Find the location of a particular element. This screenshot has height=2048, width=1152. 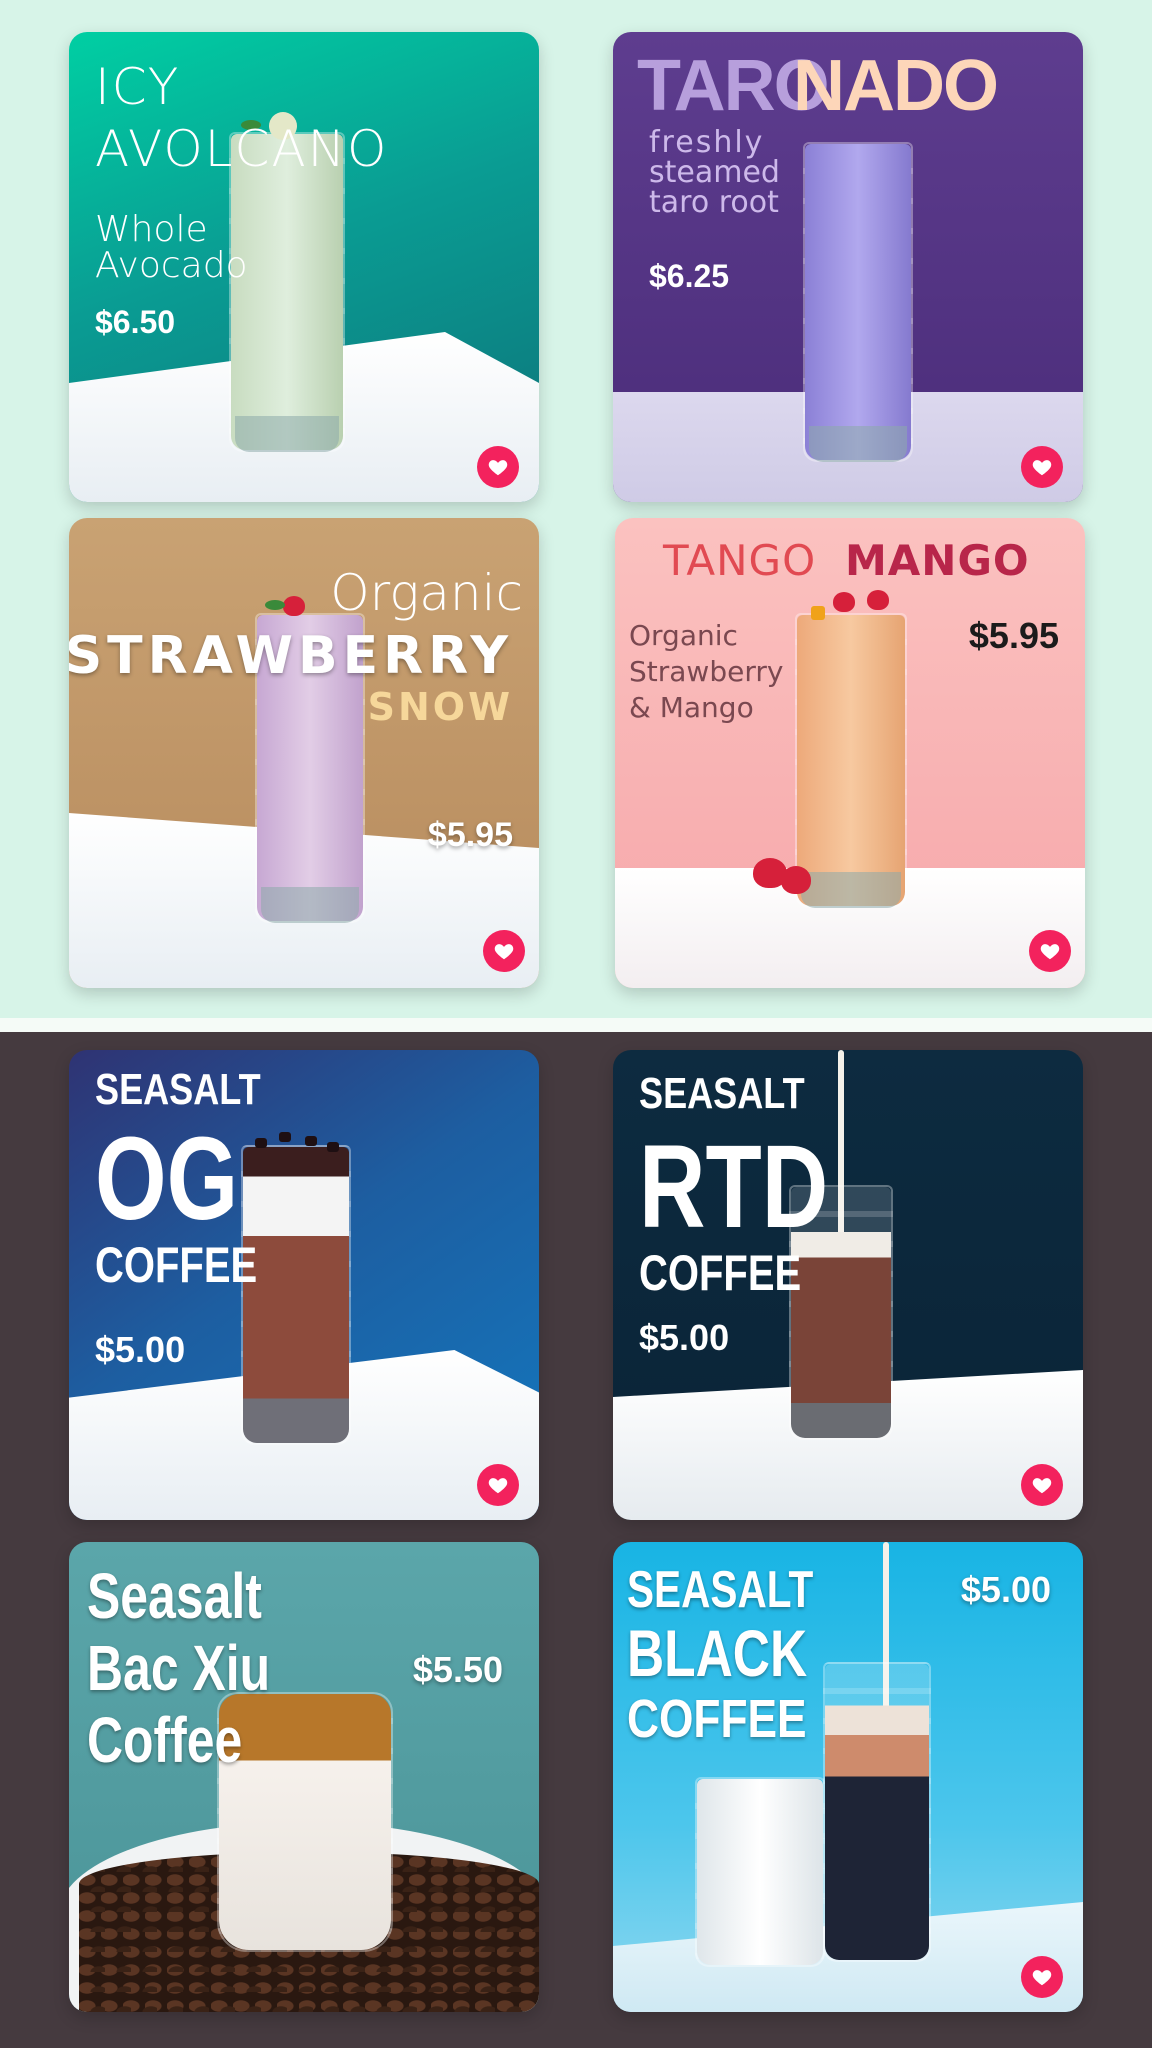

product-card-seasalt-bac-xiu-coffee: Seasalt Bac Xiu Coffee $5.50 is located at coordinates (304, 1777).